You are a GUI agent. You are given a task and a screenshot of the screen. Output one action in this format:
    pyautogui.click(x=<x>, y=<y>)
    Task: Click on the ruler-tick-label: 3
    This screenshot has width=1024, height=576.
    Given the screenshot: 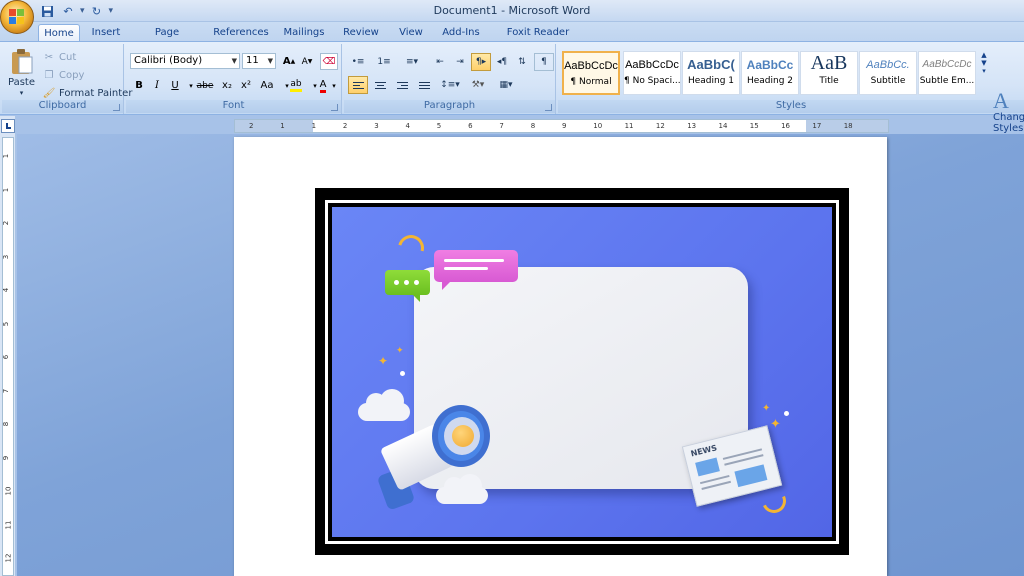 What is the action you would take?
    pyautogui.click(x=376, y=126)
    